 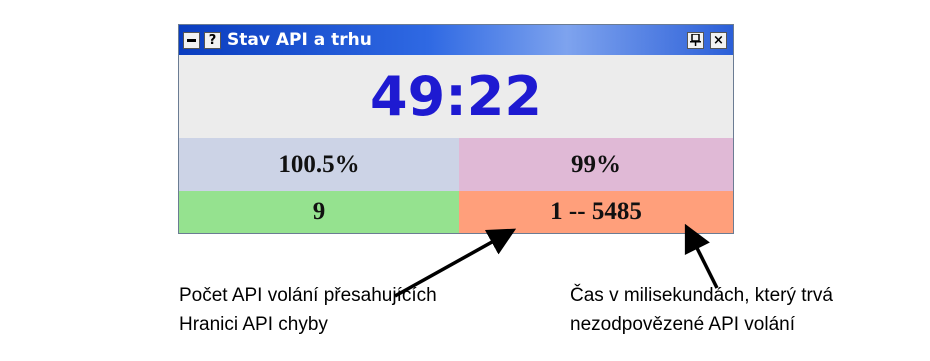 What do you see at coordinates (683, 324) in the screenshot?
I see `right-annotation-line2: nezodpovězené API volání` at bounding box center [683, 324].